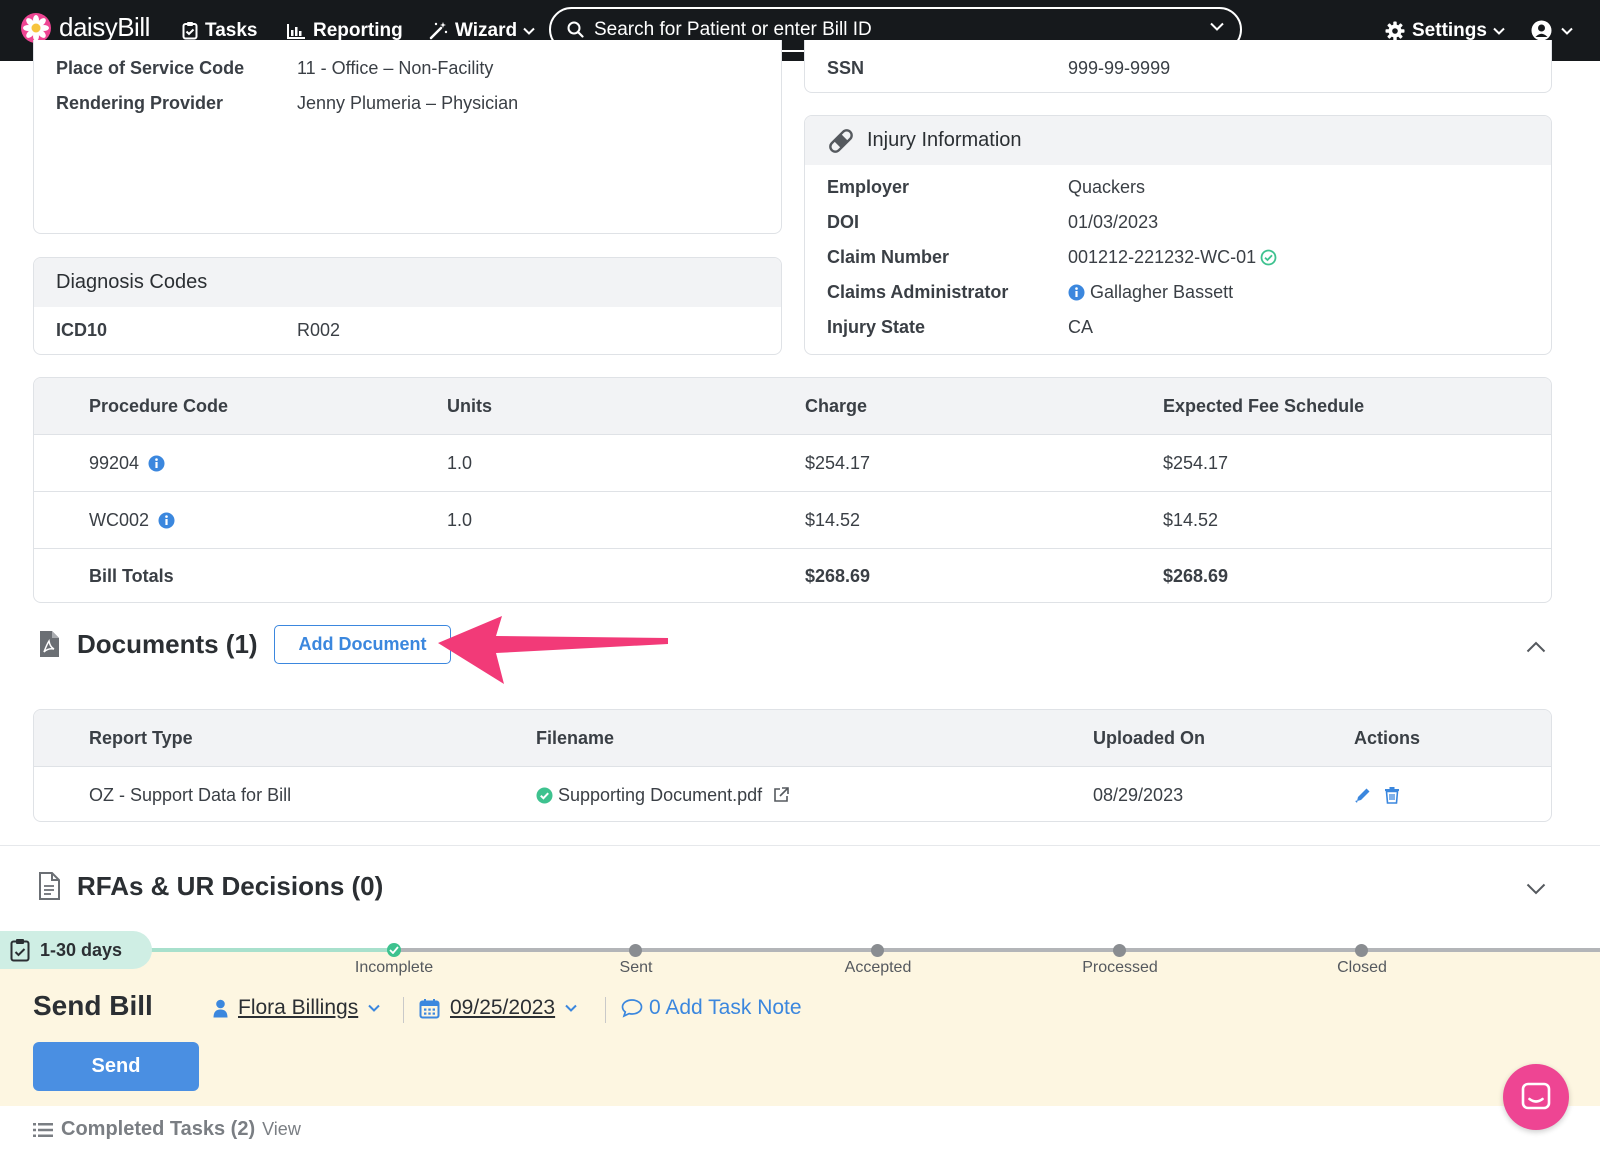 The width and height of the screenshot is (1600, 1164). What do you see at coordinates (918, 292) in the screenshot?
I see `claims-admin-label: Claims Administrator` at bounding box center [918, 292].